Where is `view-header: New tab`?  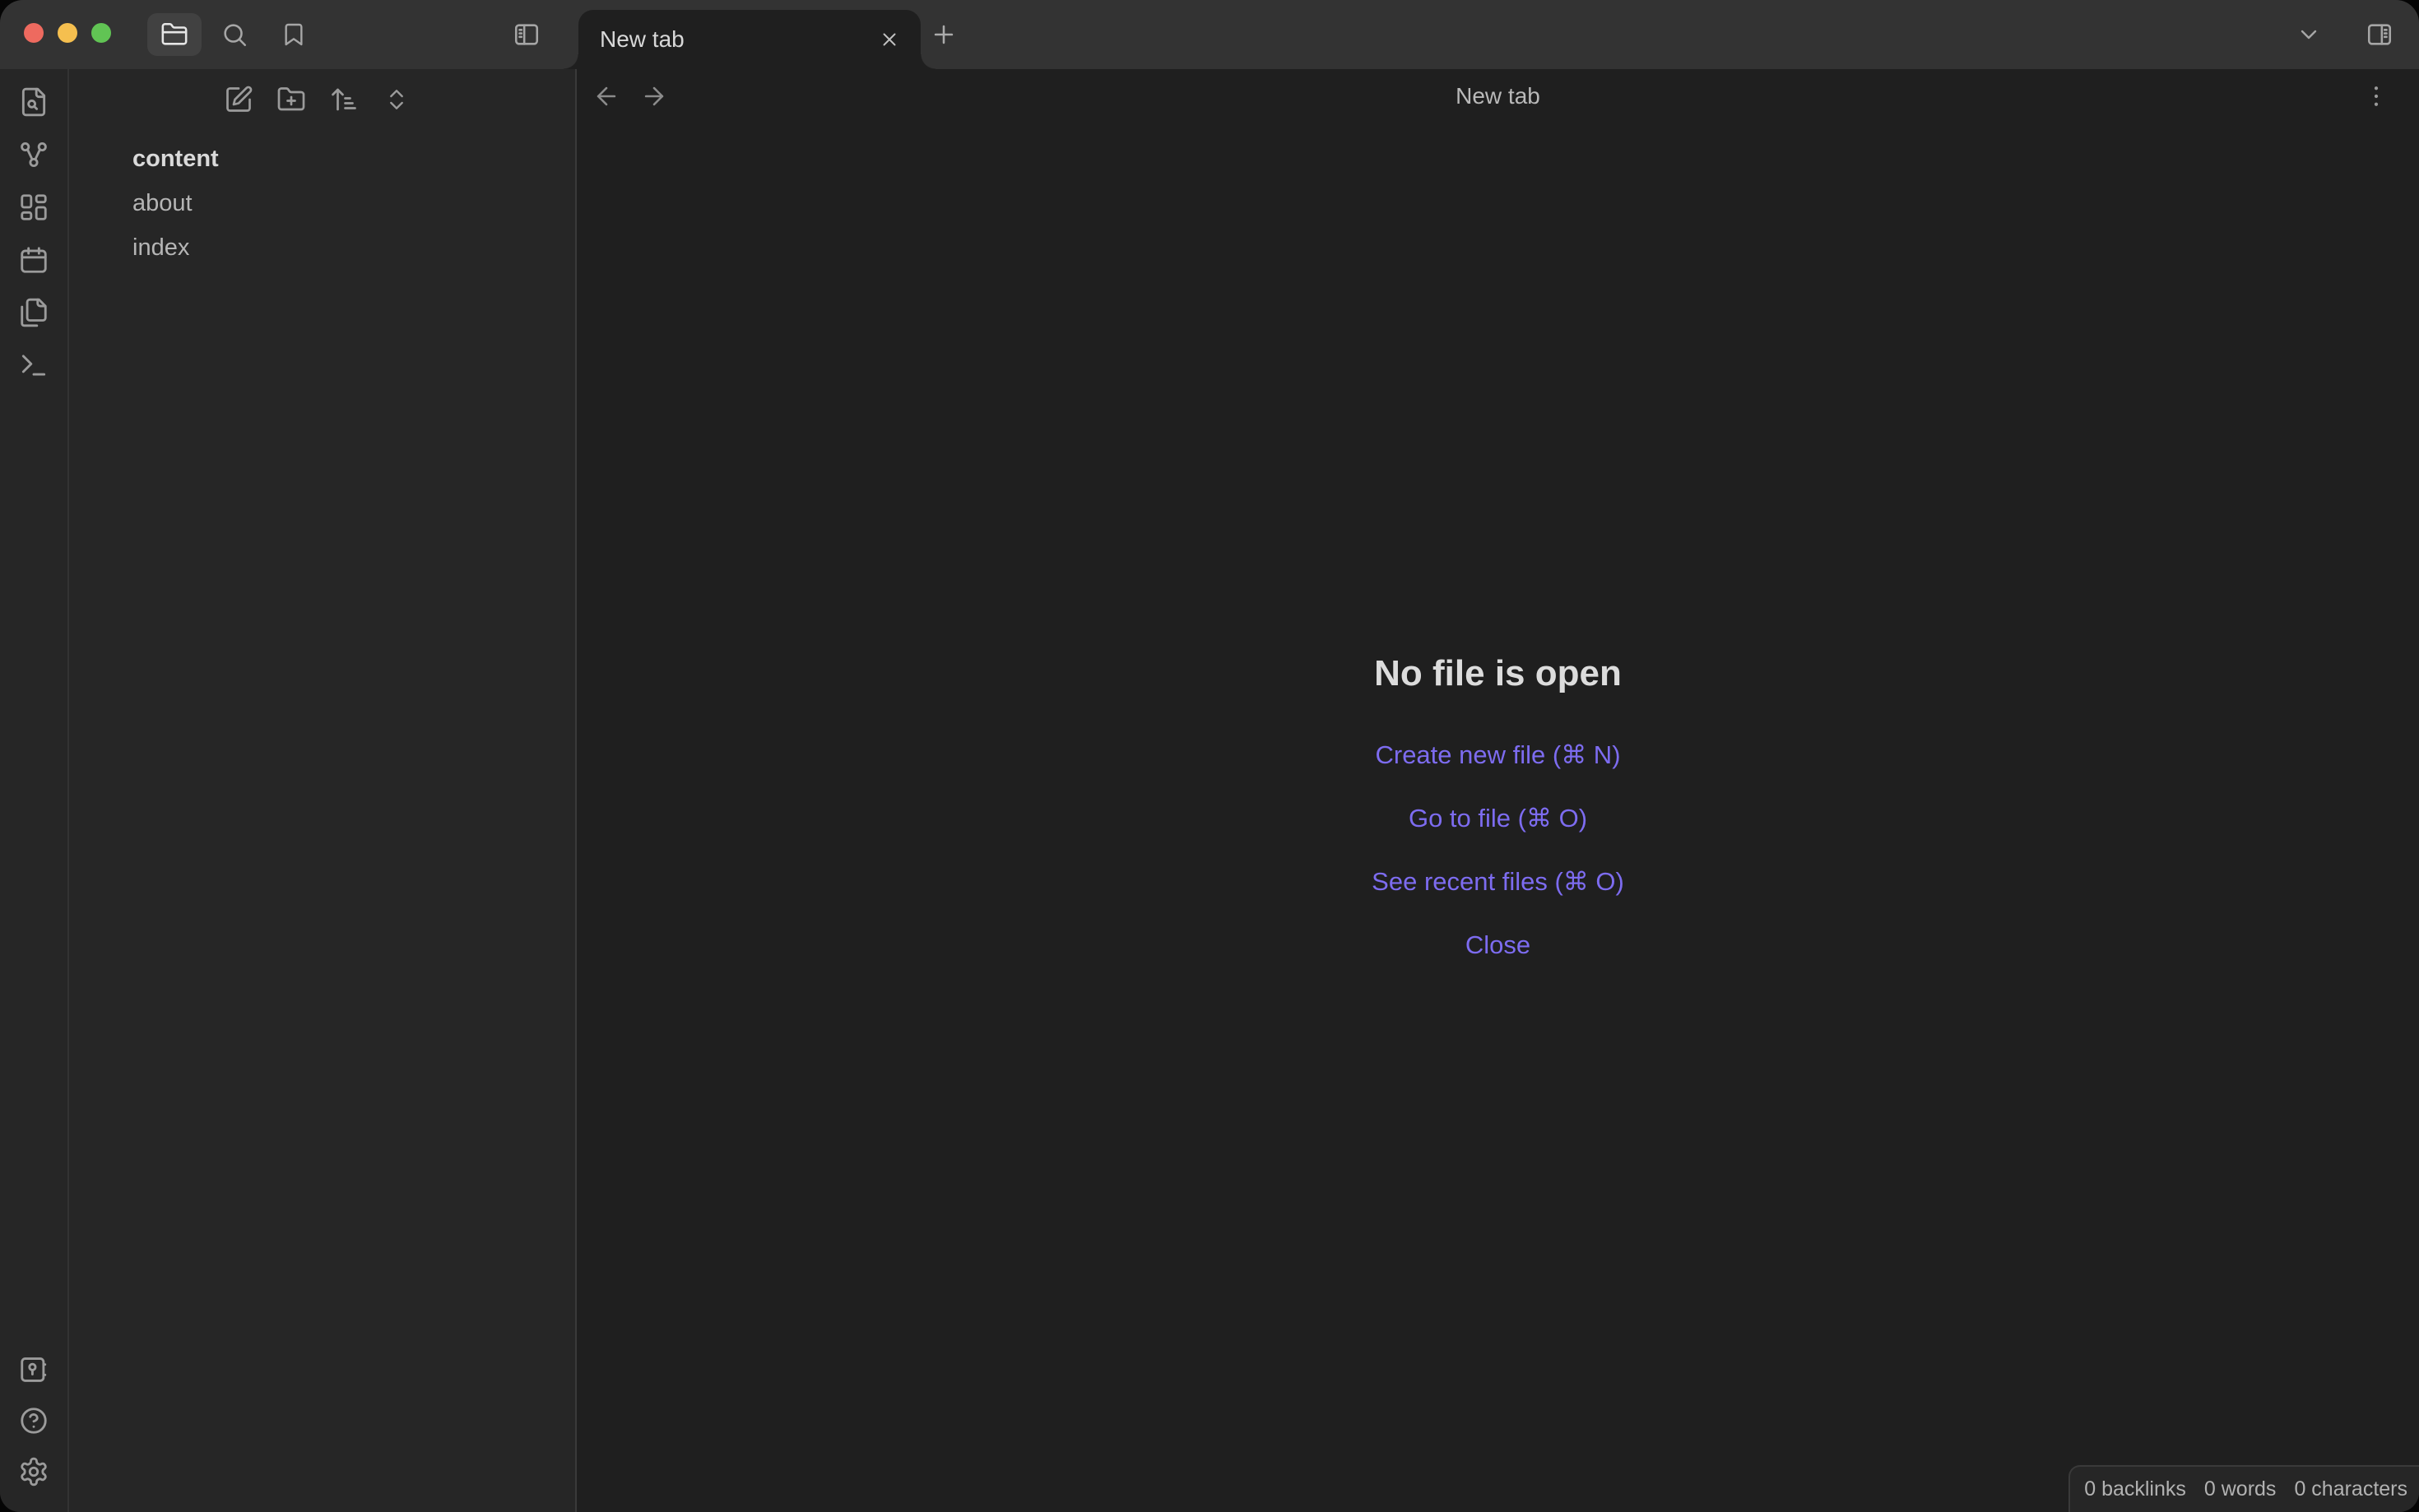
view-header: New tab is located at coordinates (1498, 96).